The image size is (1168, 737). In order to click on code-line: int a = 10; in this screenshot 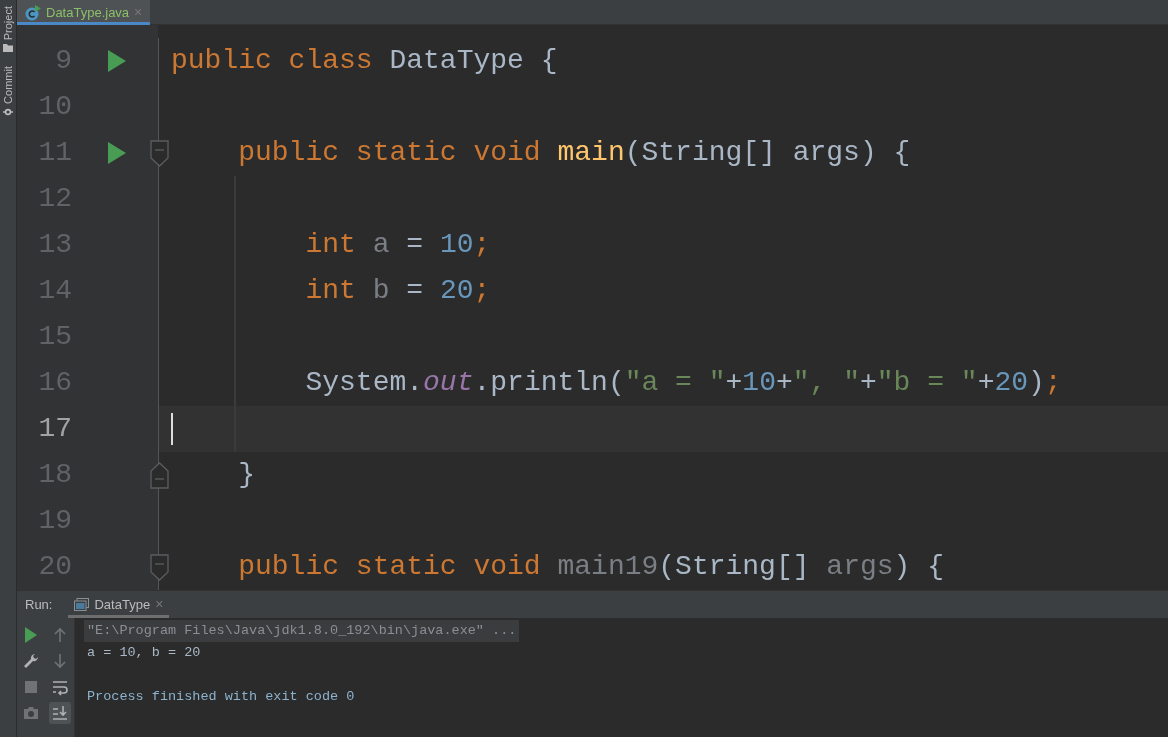, I will do `click(397, 245)`.